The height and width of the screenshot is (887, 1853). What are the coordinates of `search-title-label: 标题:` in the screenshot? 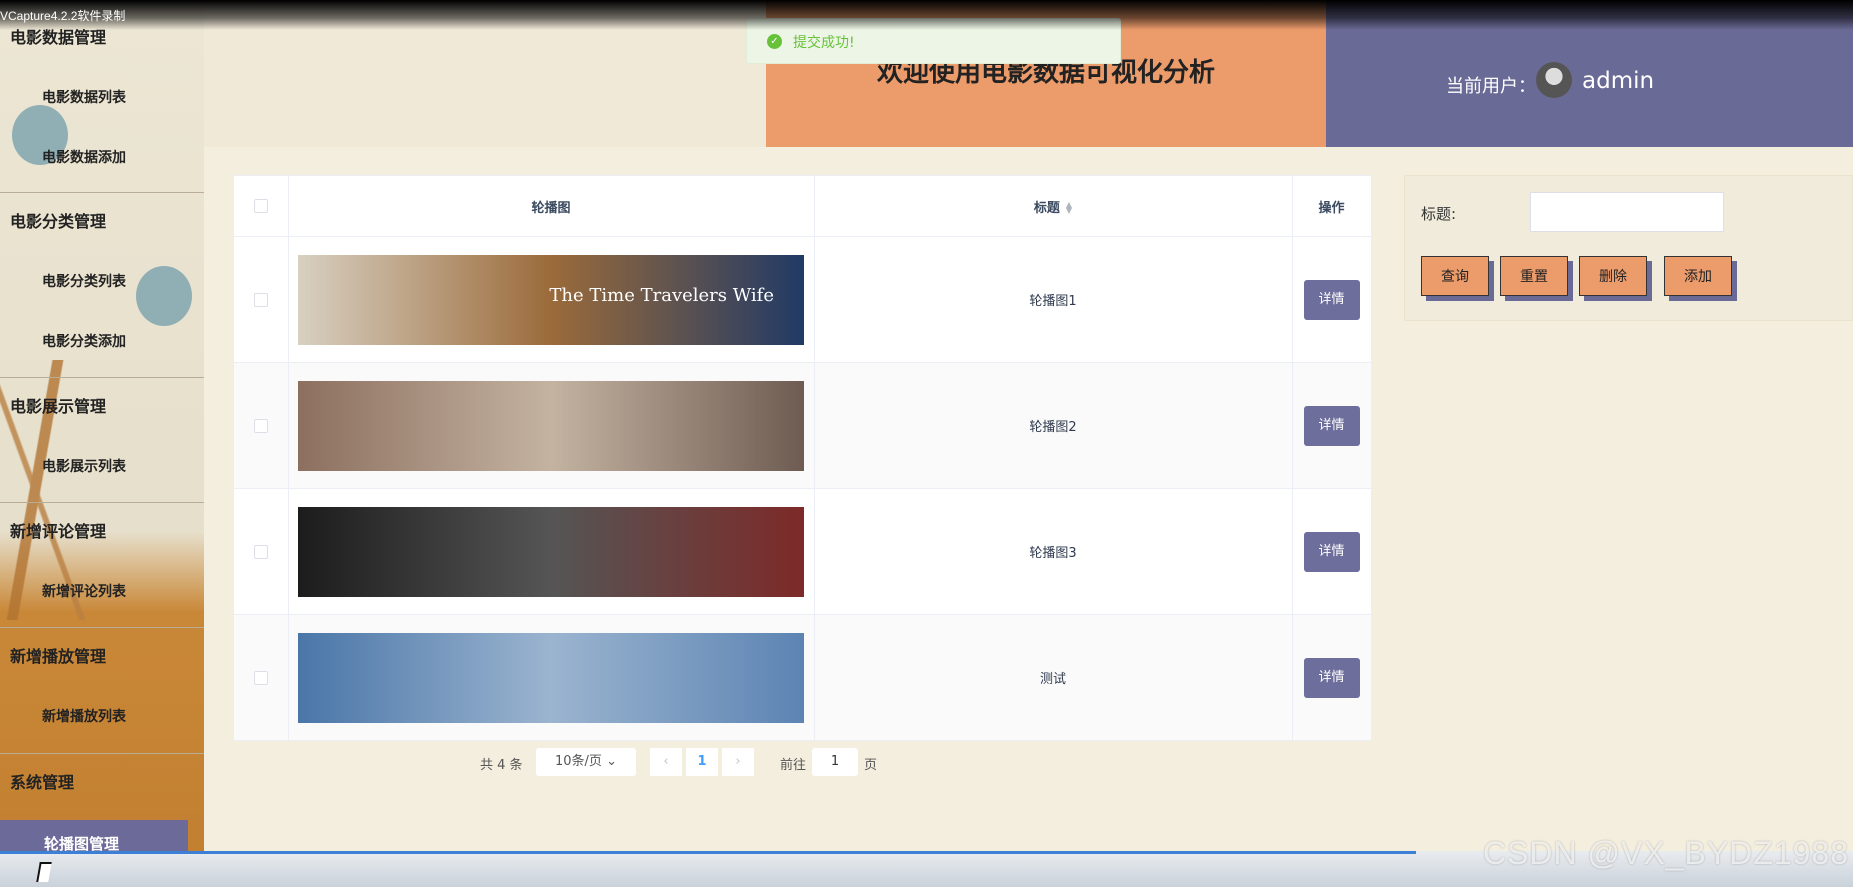 It's located at (1439, 214).